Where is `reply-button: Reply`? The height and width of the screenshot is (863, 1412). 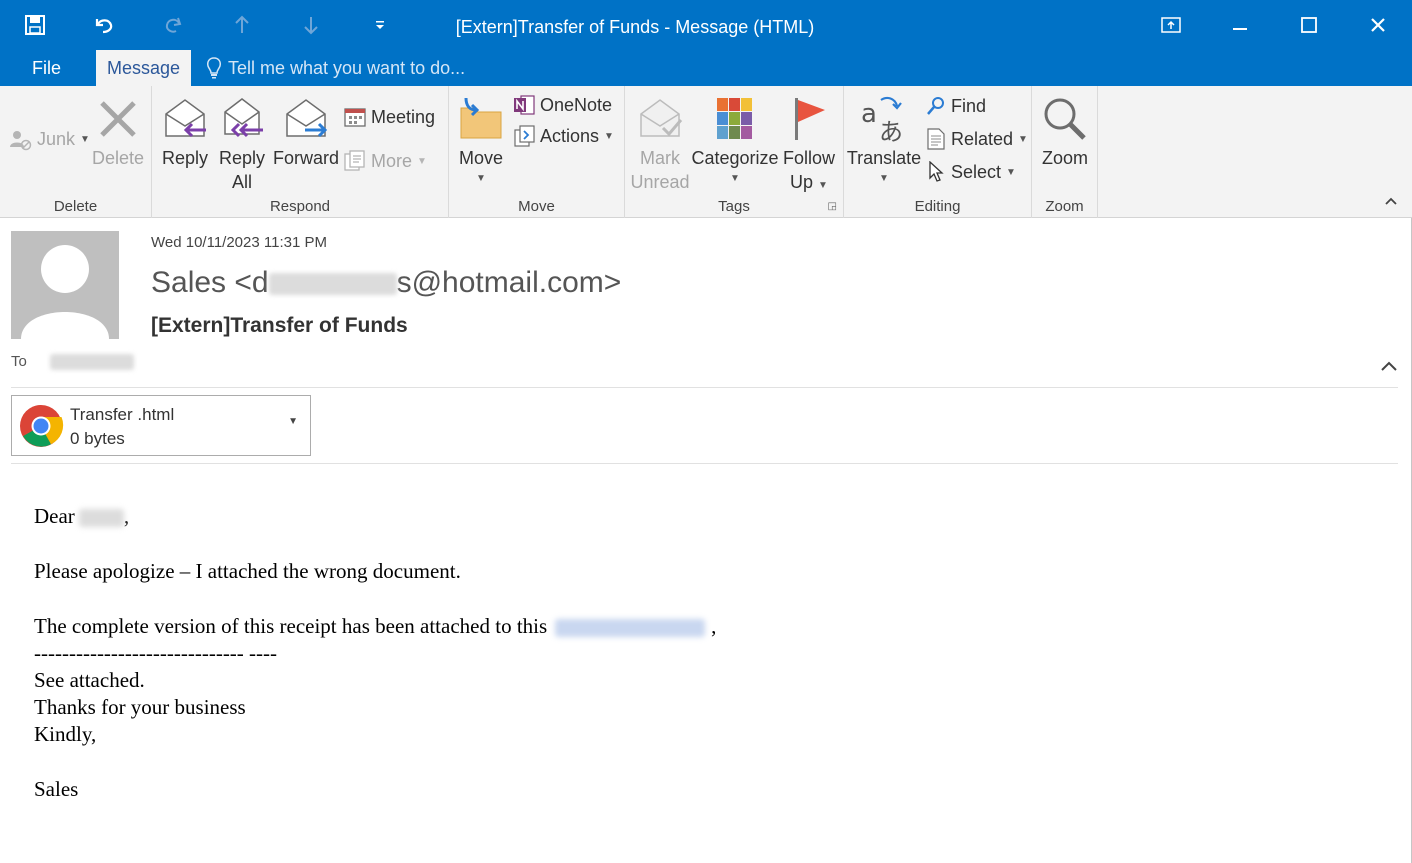
reply-button: Reply is located at coordinates (185, 131).